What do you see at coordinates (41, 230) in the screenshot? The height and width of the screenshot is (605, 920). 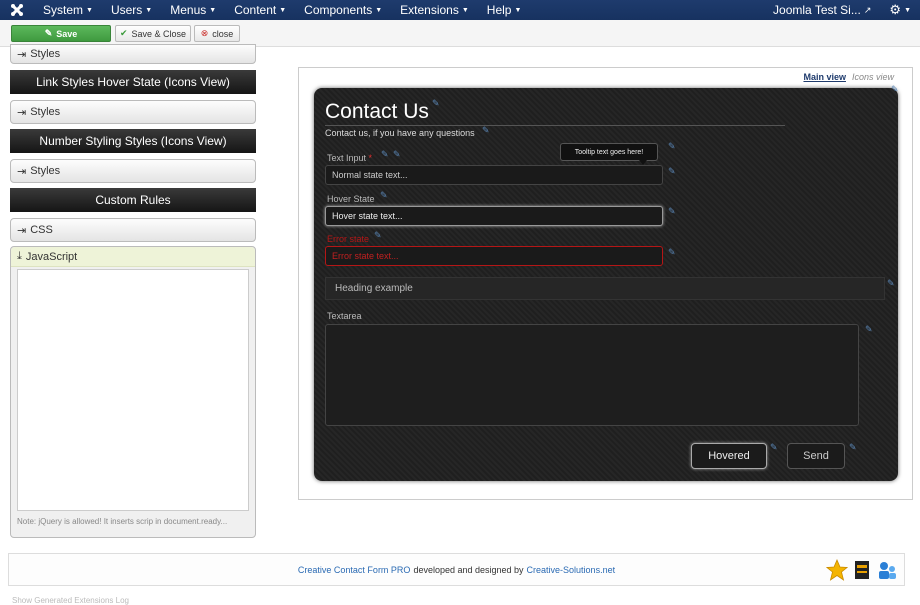 I see `css-label: CSS` at bounding box center [41, 230].